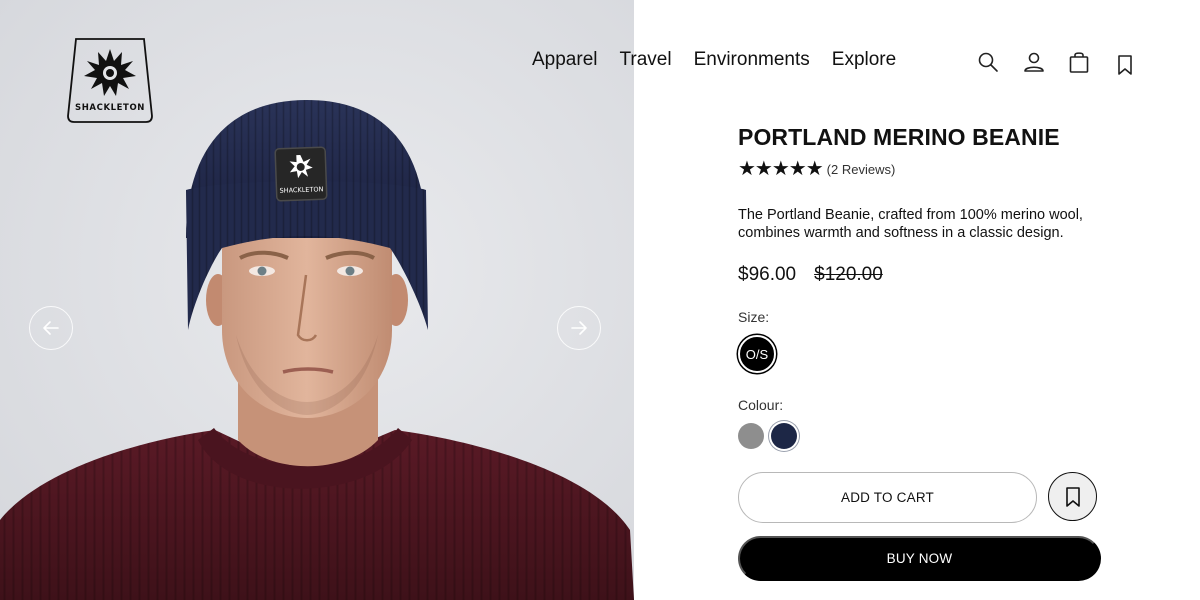 The height and width of the screenshot is (600, 1200). What do you see at coordinates (899, 137) in the screenshot?
I see `product-title: PORTLAND MERINO BEANIE` at bounding box center [899, 137].